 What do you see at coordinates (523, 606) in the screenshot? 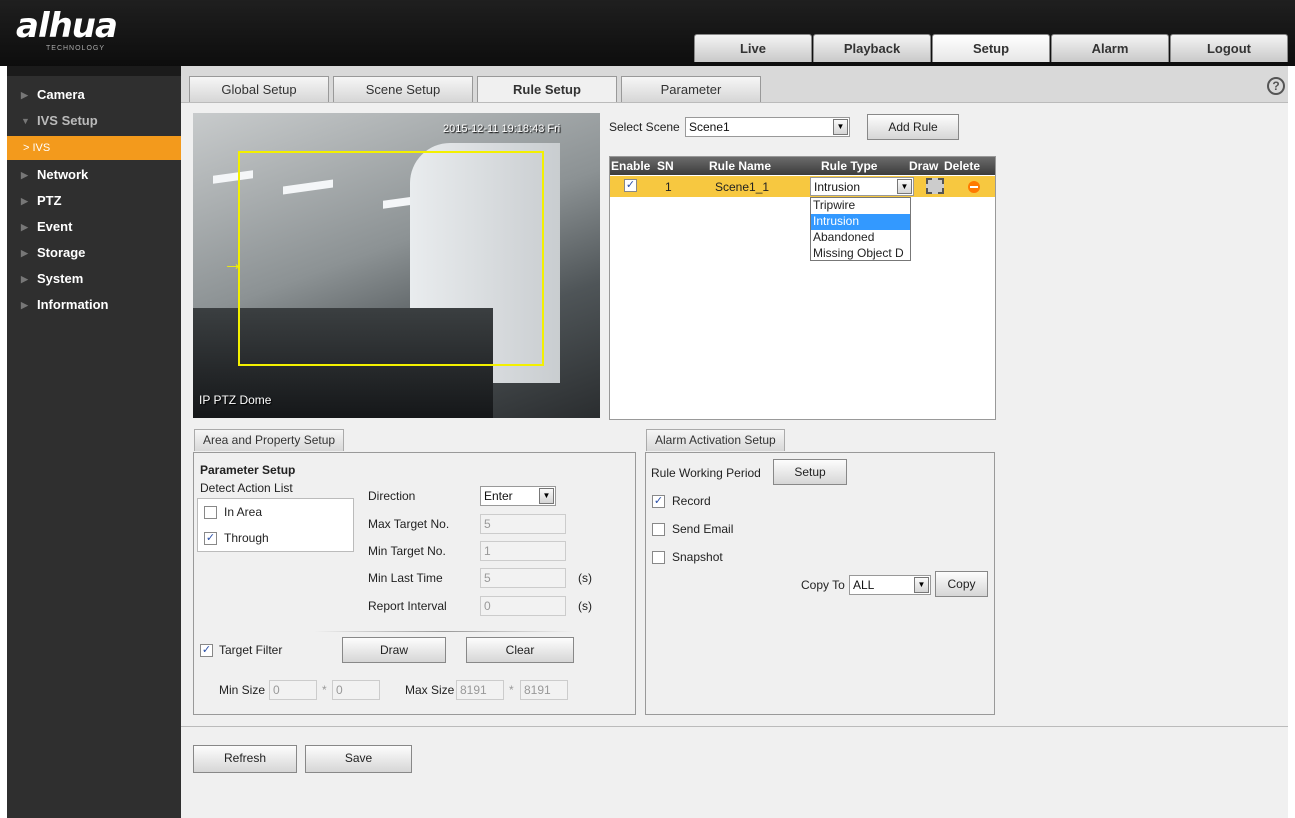
I see `report-interval-input: 0` at bounding box center [523, 606].